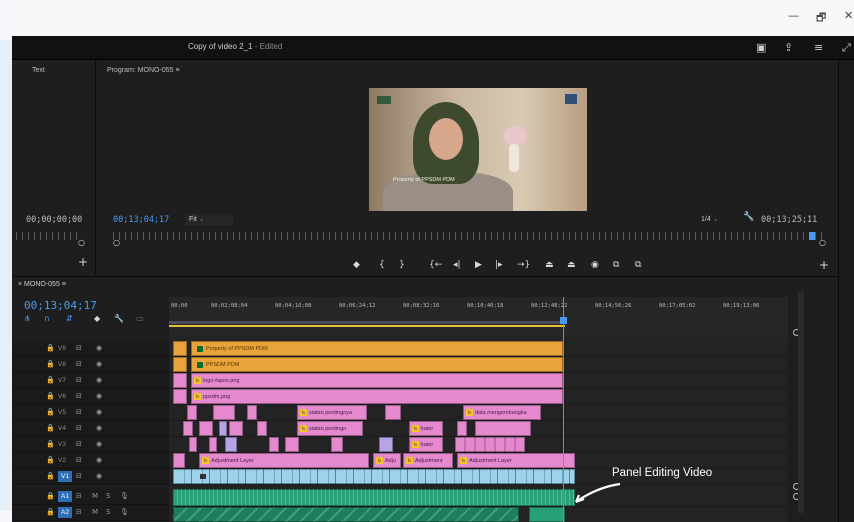 The width and height of the screenshot is (854, 522). What do you see at coordinates (499, 265) in the screenshot?
I see `step-forward-icon: |▸` at bounding box center [499, 265].